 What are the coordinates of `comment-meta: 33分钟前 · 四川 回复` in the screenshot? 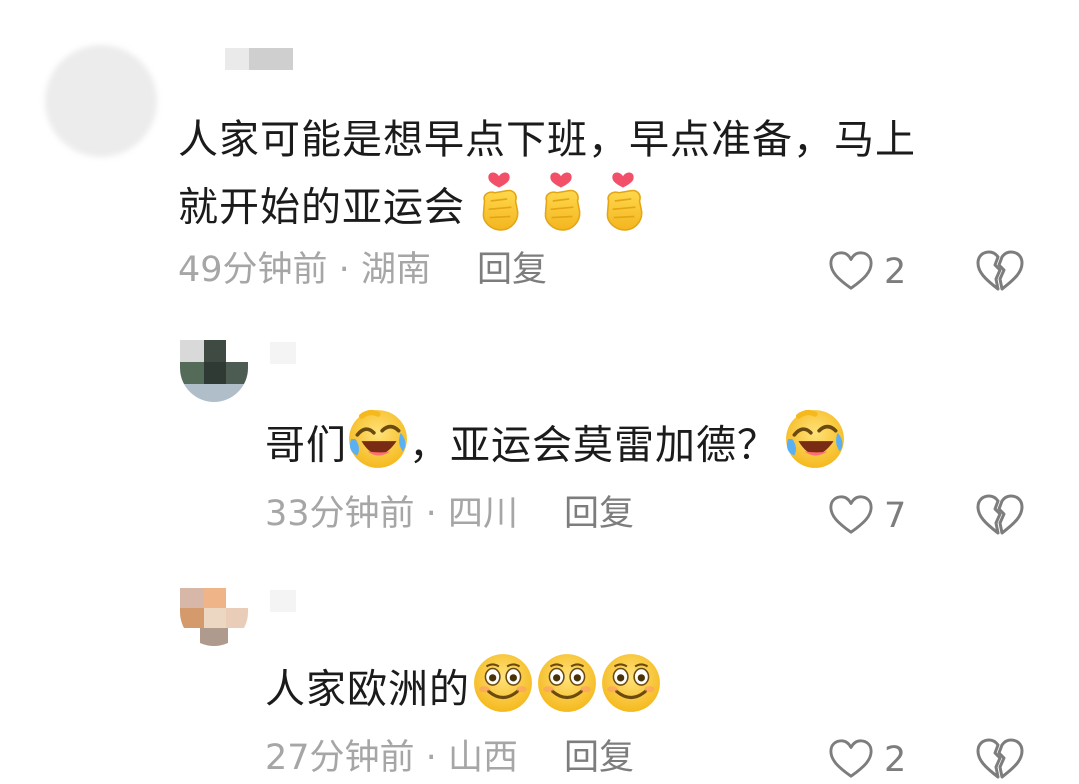 It's located at (449, 514).